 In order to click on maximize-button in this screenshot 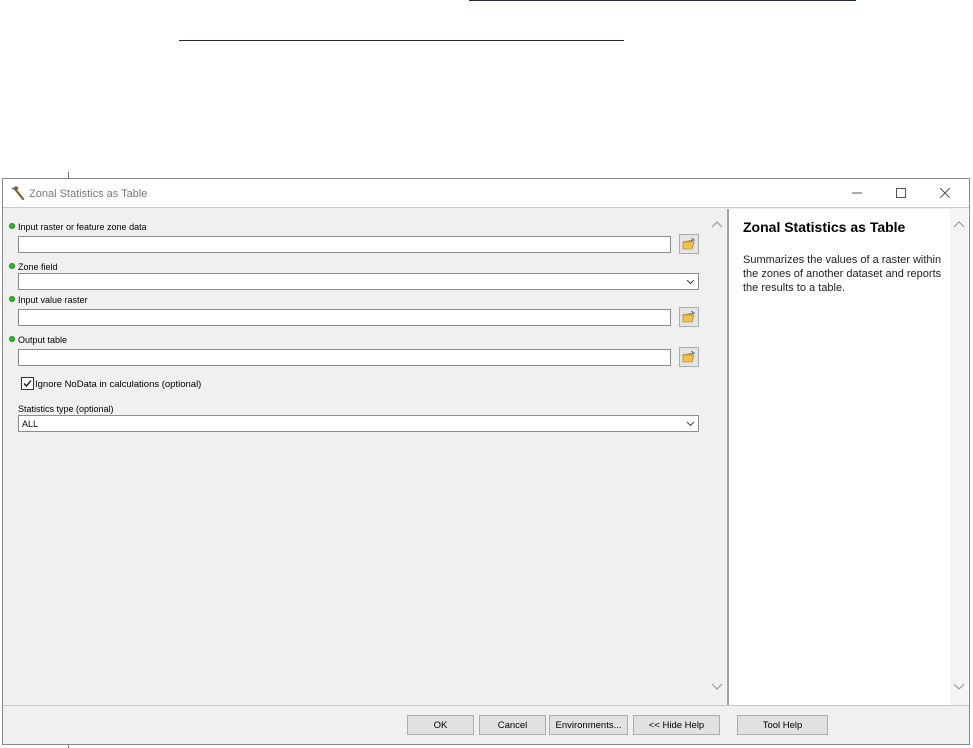, I will do `click(901, 193)`.